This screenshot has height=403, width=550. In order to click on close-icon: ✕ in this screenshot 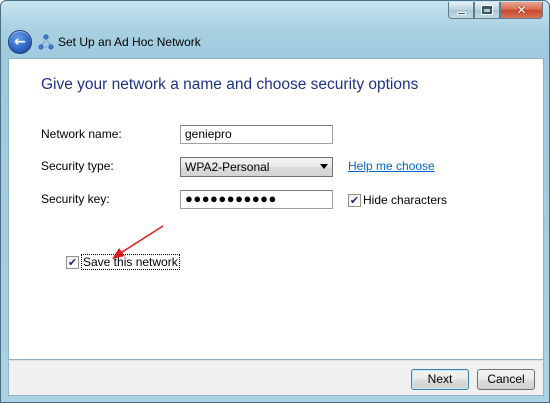, I will do `click(521, 10)`.